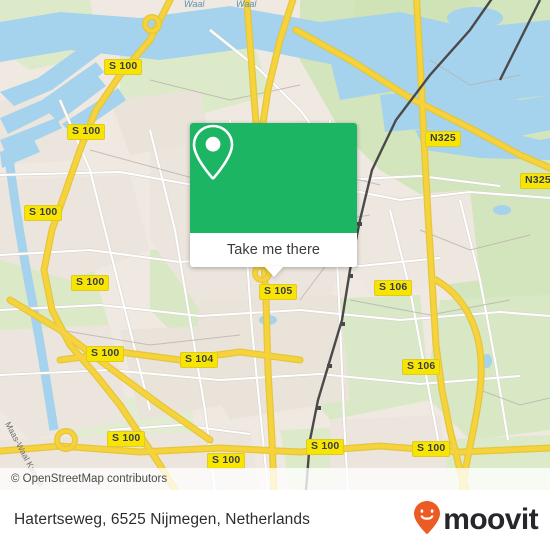 The image size is (550, 550). Describe the element at coordinates (273, 271) in the screenshot. I see `card-pointer-tail` at that location.